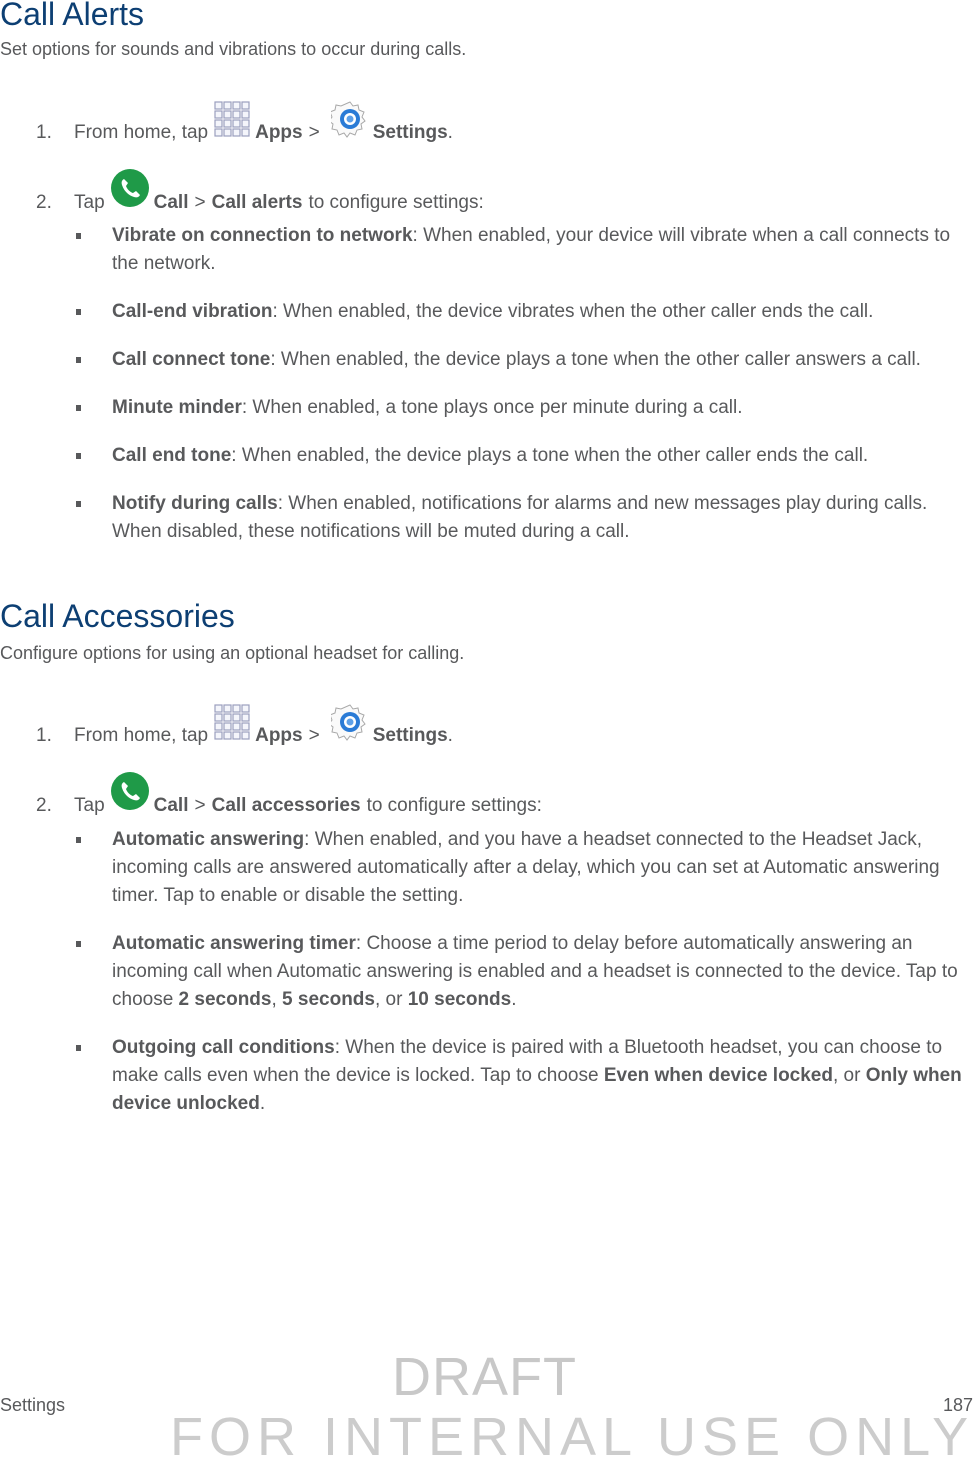  What do you see at coordinates (33, 1405) in the screenshot?
I see `footer-section-name: Settings` at bounding box center [33, 1405].